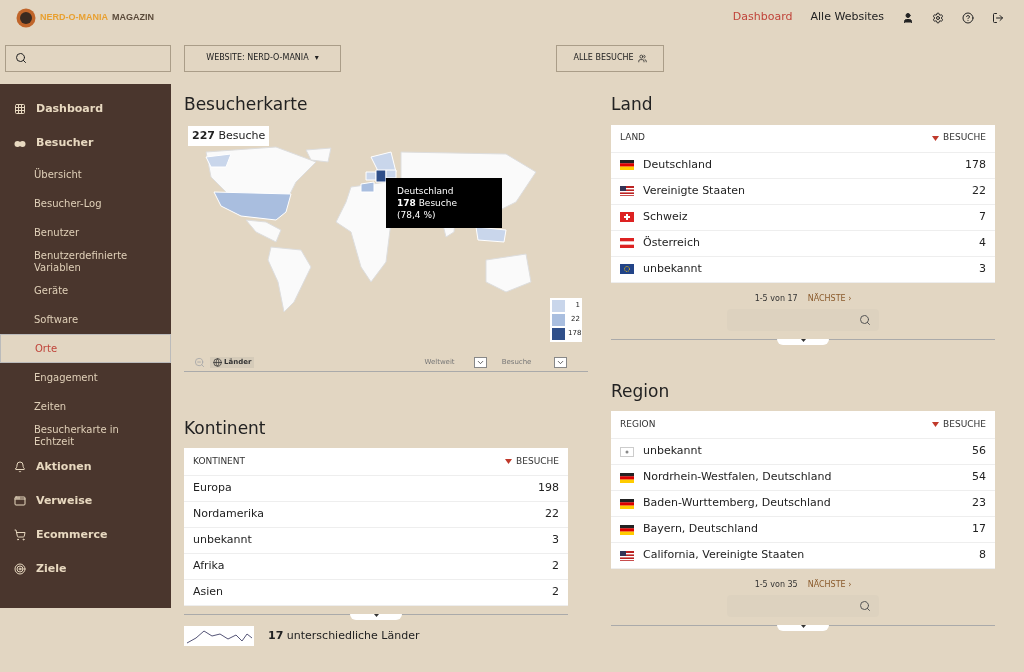  I want to click on sidebar-section: Ecommerce, so click(85, 535).